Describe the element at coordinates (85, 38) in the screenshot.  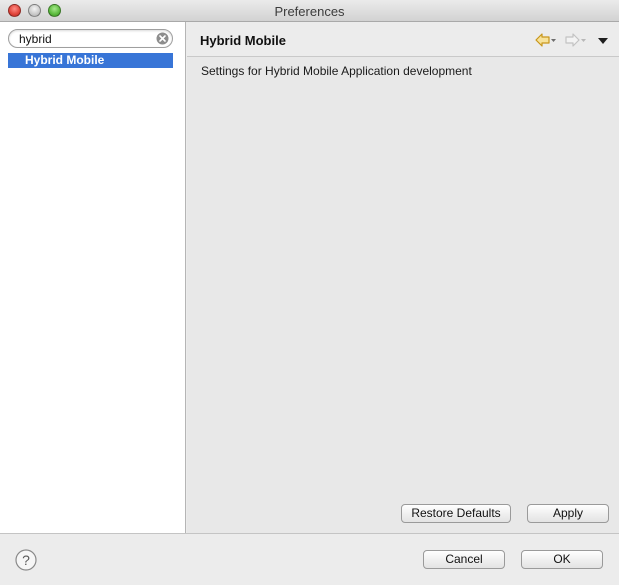
I see `filter-input` at that location.